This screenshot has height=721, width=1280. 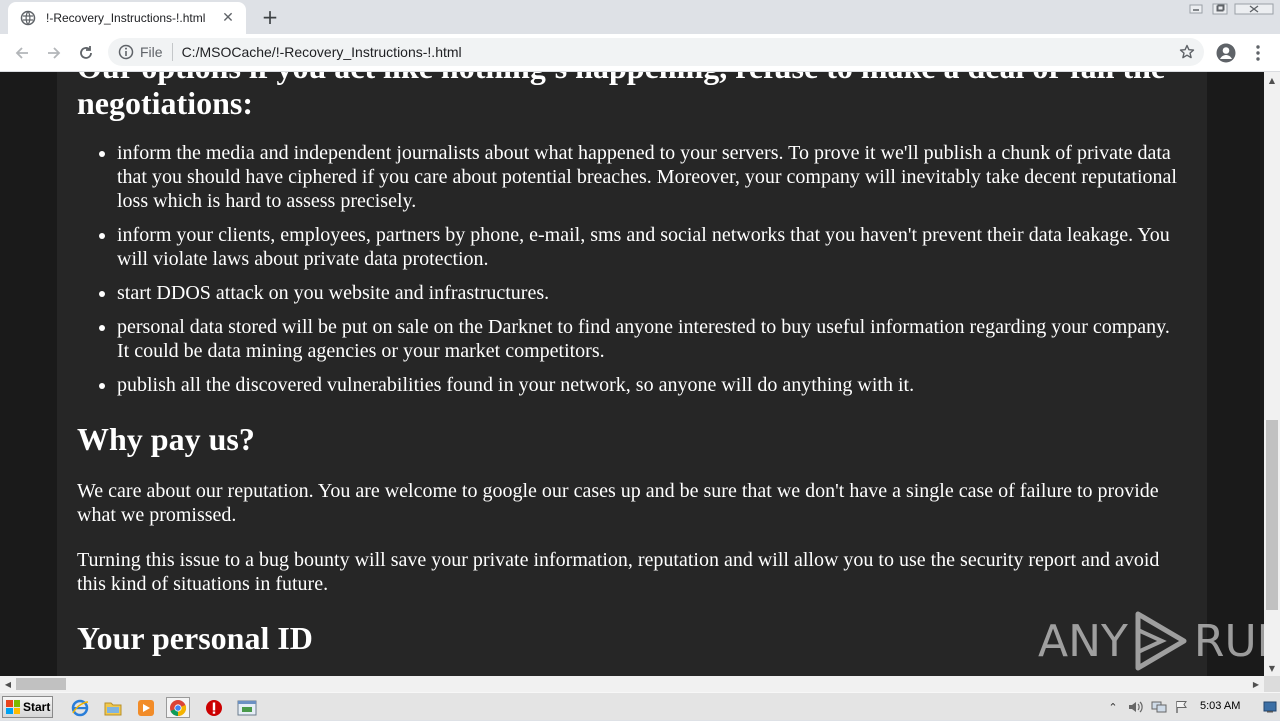 What do you see at coordinates (41, 684) in the screenshot?
I see `horizontal-scroll-thumb` at bounding box center [41, 684].